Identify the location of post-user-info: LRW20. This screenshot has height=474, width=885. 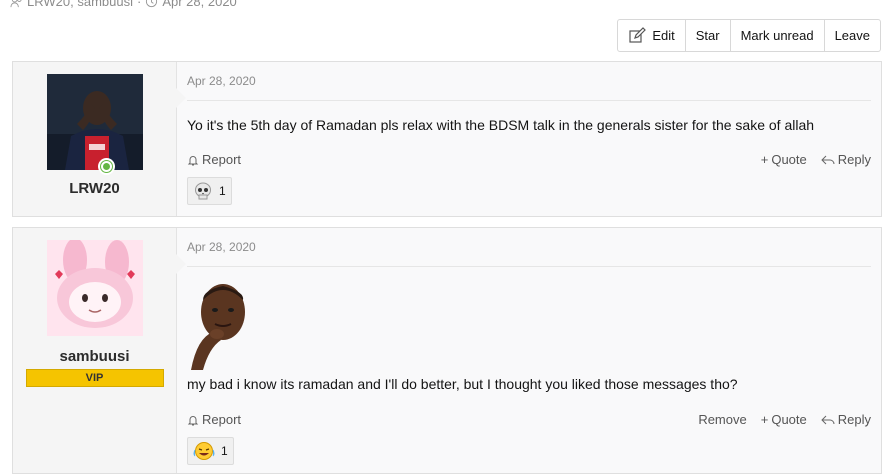
(95, 139).